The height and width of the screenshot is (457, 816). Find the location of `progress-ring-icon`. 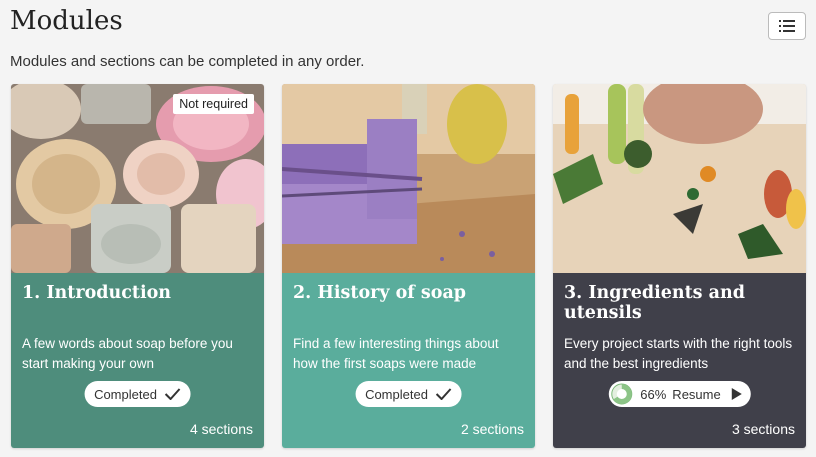

progress-ring-icon is located at coordinates (621, 394).